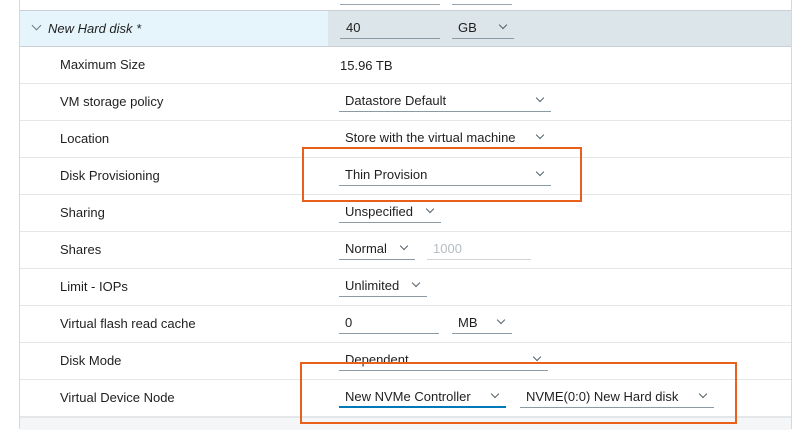 The width and height of the screenshot is (799, 430). Describe the element at coordinates (117, 397) in the screenshot. I see `virtual-device-node-label: Virtual Device Node` at that location.